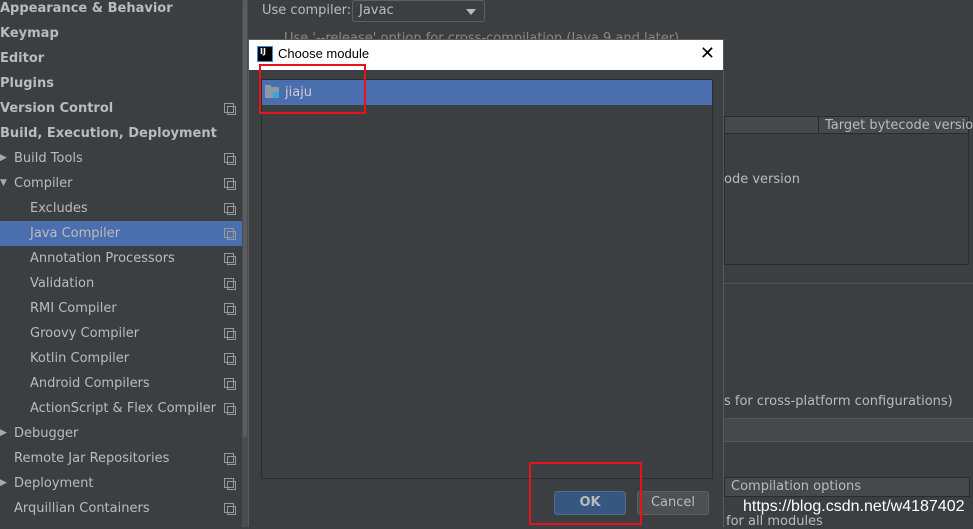 Image resolution: width=973 pixels, height=529 pixels. What do you see at coordinates (43, 183) in the screenshot?
I see `sidebar-item-label: Compiler` at bounding box center [43, 183].